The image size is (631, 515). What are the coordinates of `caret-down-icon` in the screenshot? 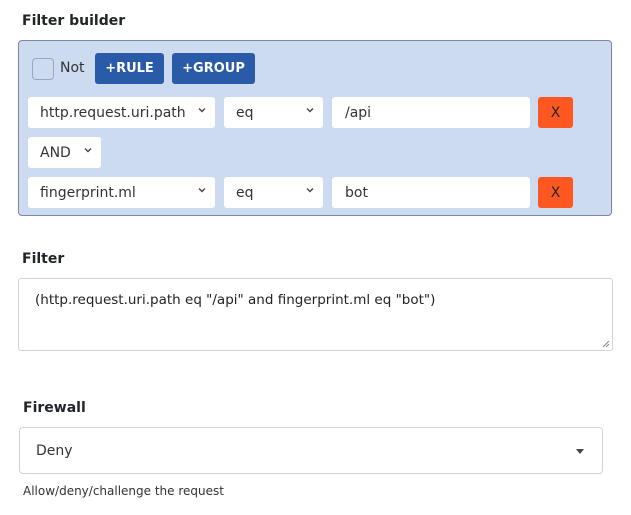 It's located at (580, 451).